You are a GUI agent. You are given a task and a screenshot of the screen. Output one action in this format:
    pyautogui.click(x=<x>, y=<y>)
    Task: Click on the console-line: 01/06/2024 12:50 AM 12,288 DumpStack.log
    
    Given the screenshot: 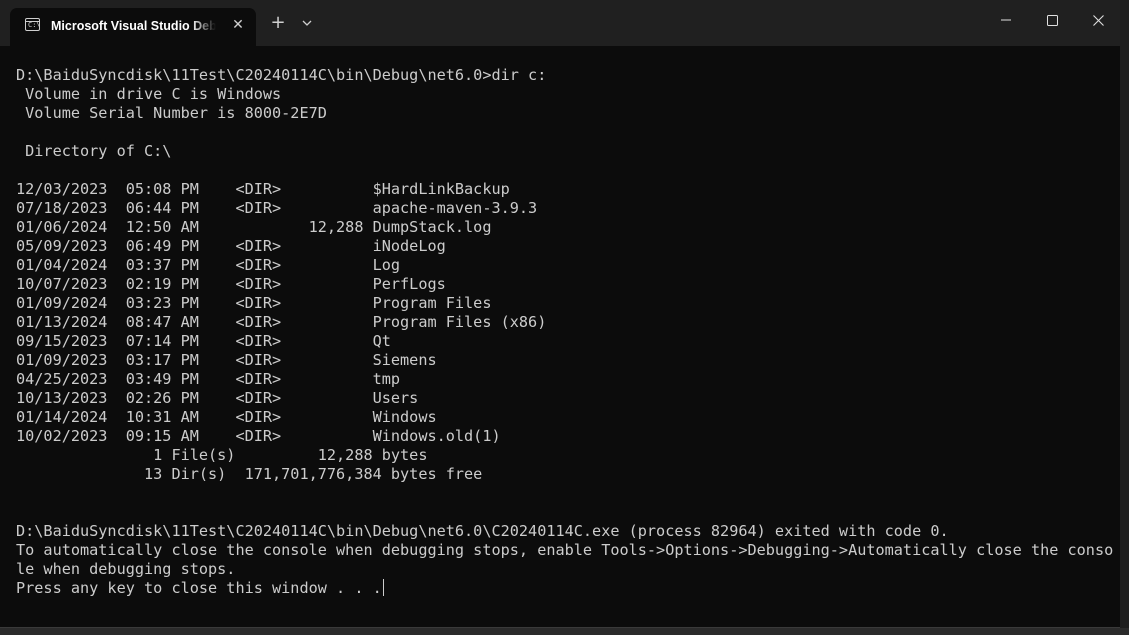 What is the action you would take?
    pyautogui.click(x=254, y=227)
    